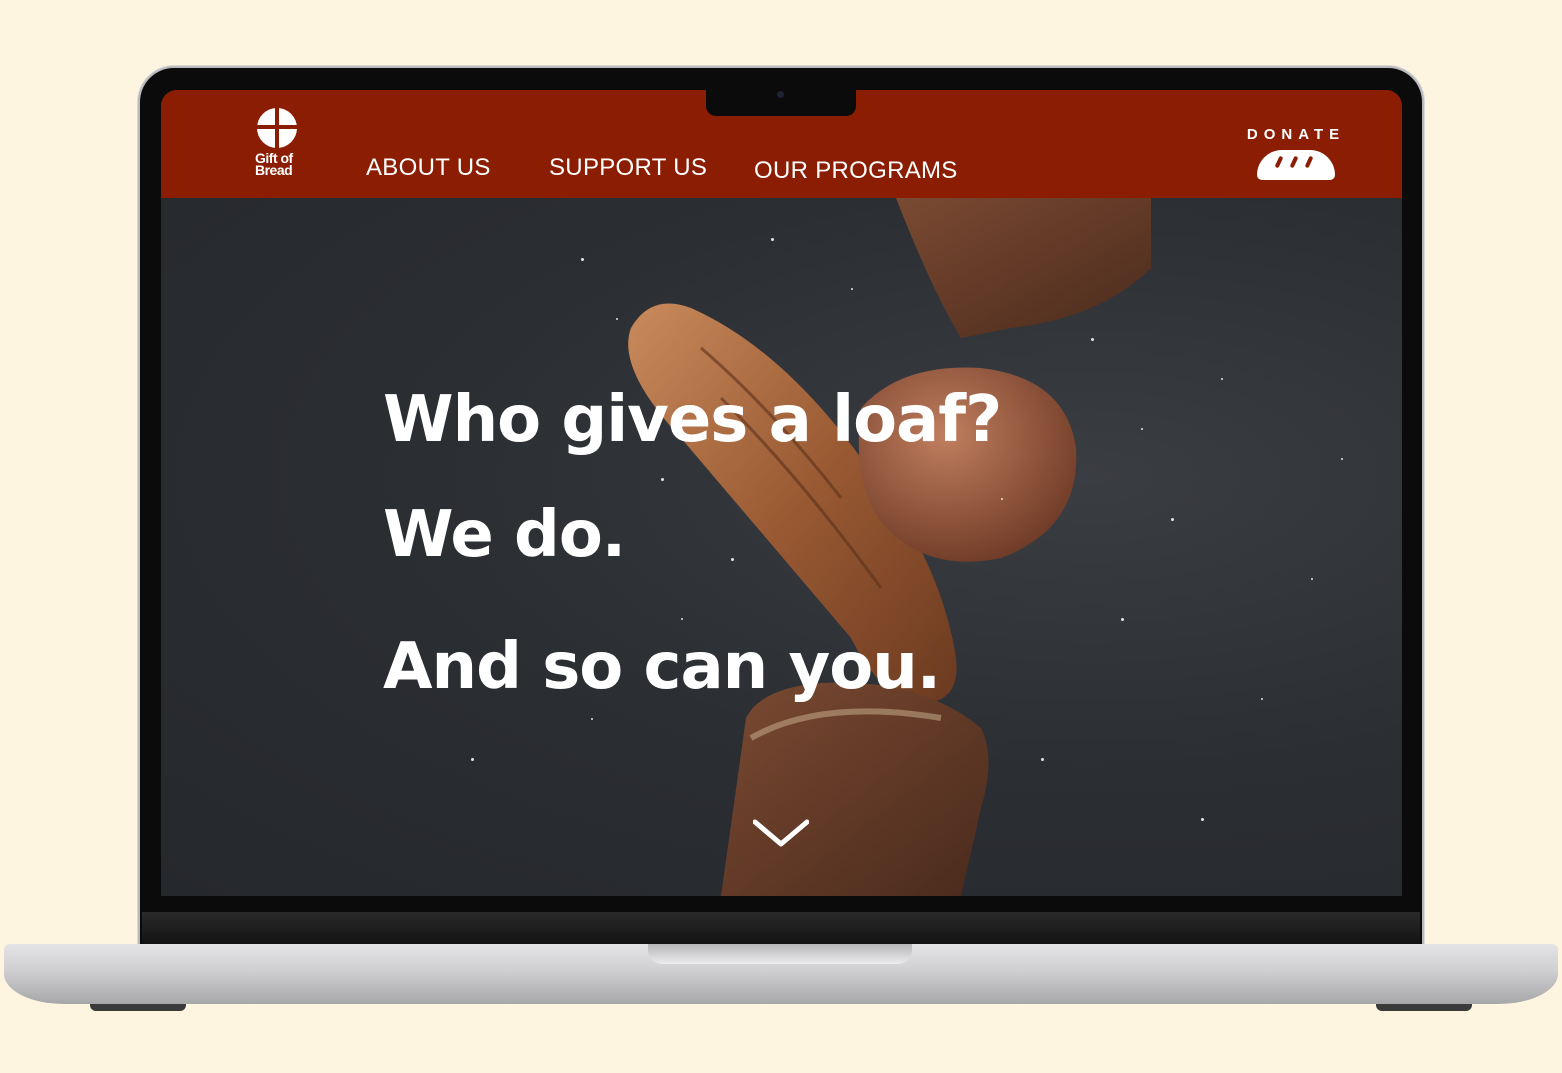 The height and width of the screenshot is (1073, 1562). I want to click on bread-loaf-icon, so click(1296, 165).